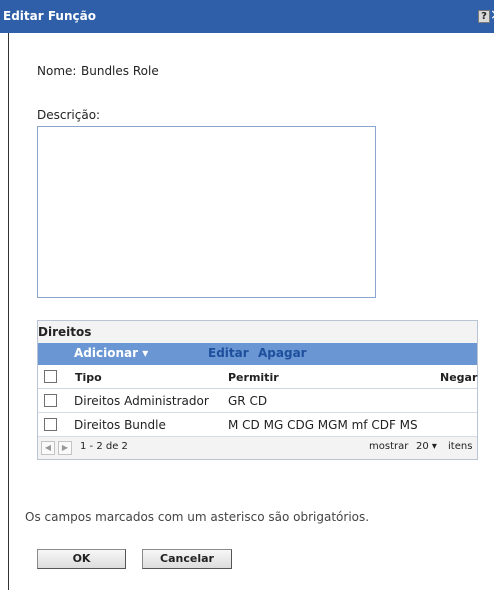 The height and width of the screenshot is (590, 494). I want to click on table-row: Direitos Administrador GR CD, so click(257, 401).